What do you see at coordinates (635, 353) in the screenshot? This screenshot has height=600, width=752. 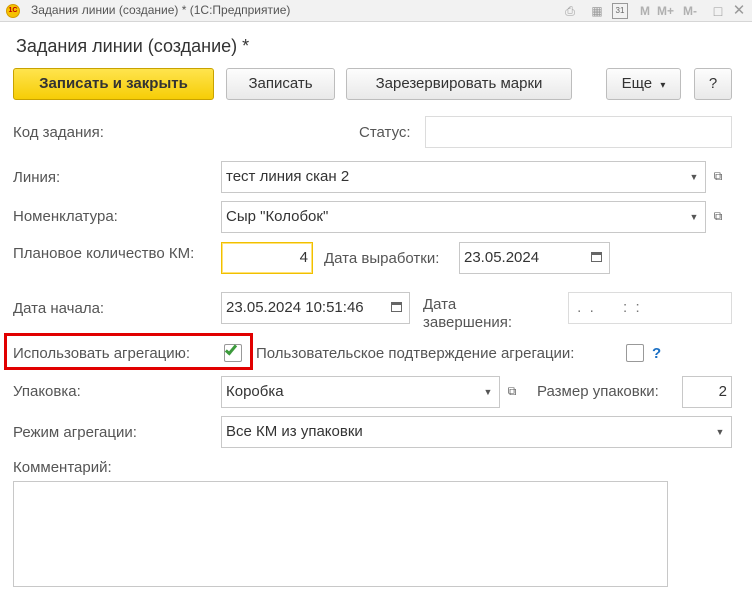 I see `user-confirmation-checkbox` at bounding box center [635, 353].